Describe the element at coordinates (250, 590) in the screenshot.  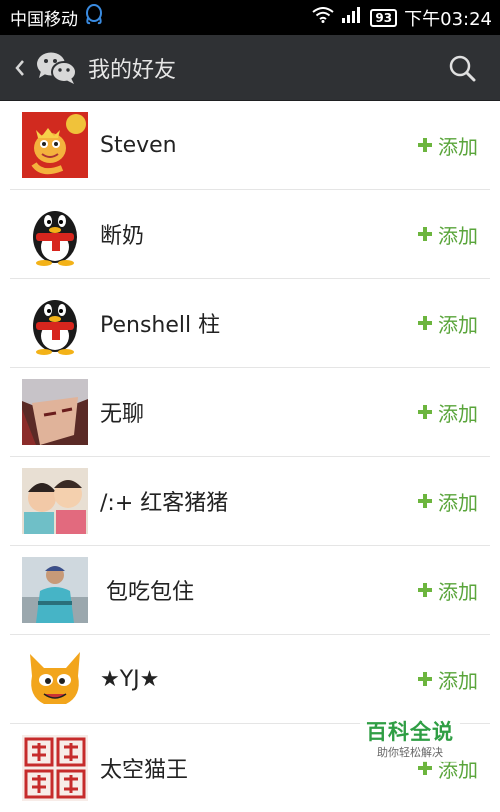
I see `list-item: 包吃包住 添加` at that location.